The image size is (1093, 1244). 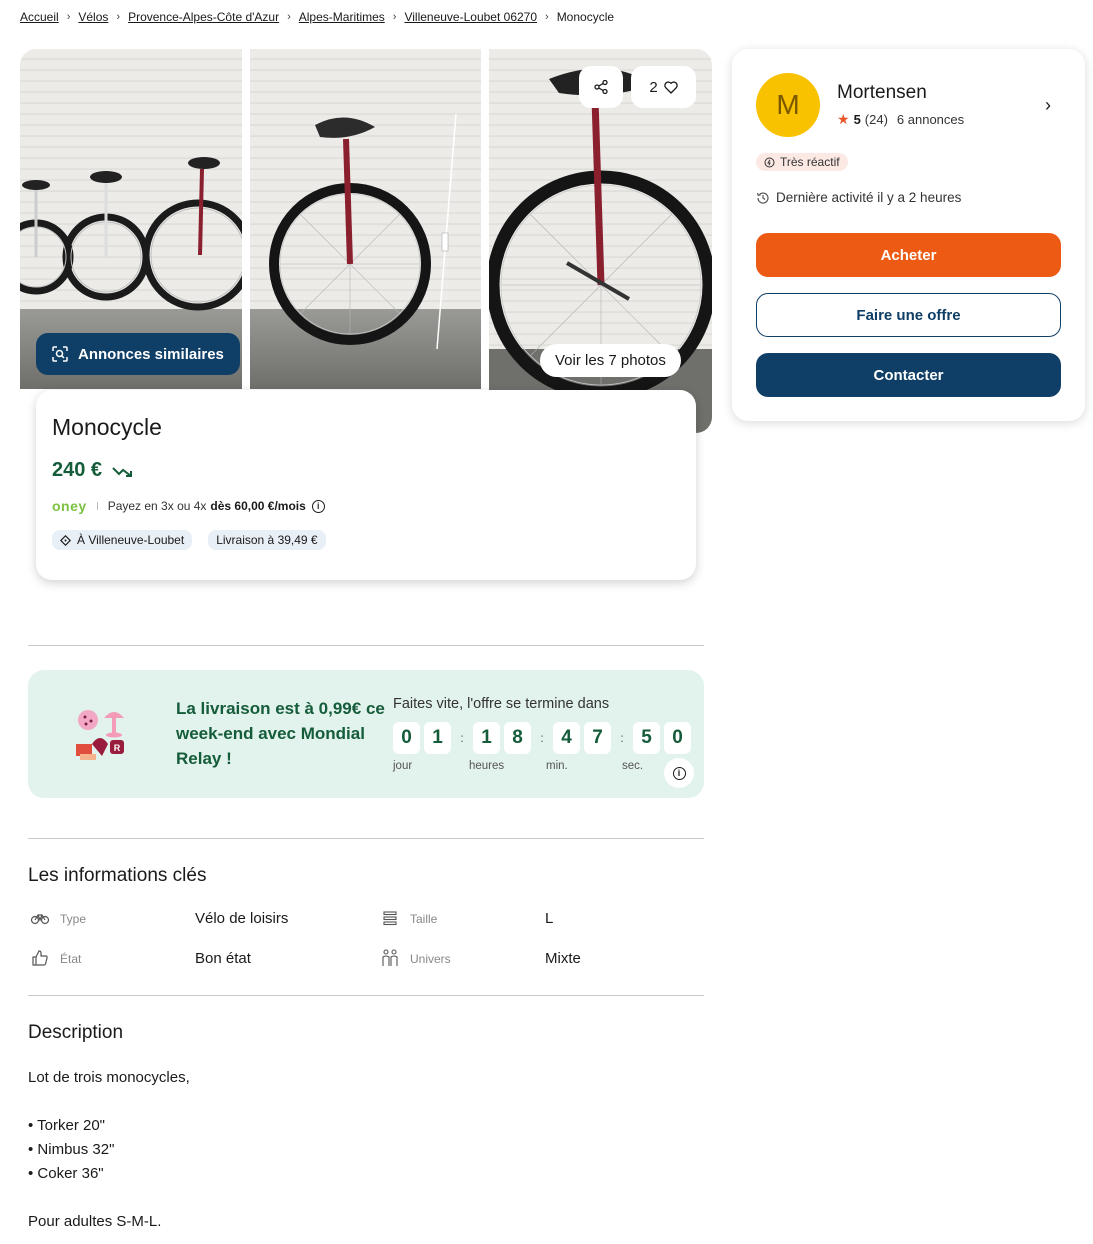 What do you see at coordinates (597, 738) in the screenshot?
I see `countdown-digit: 7` at bounding box center [597, 738].